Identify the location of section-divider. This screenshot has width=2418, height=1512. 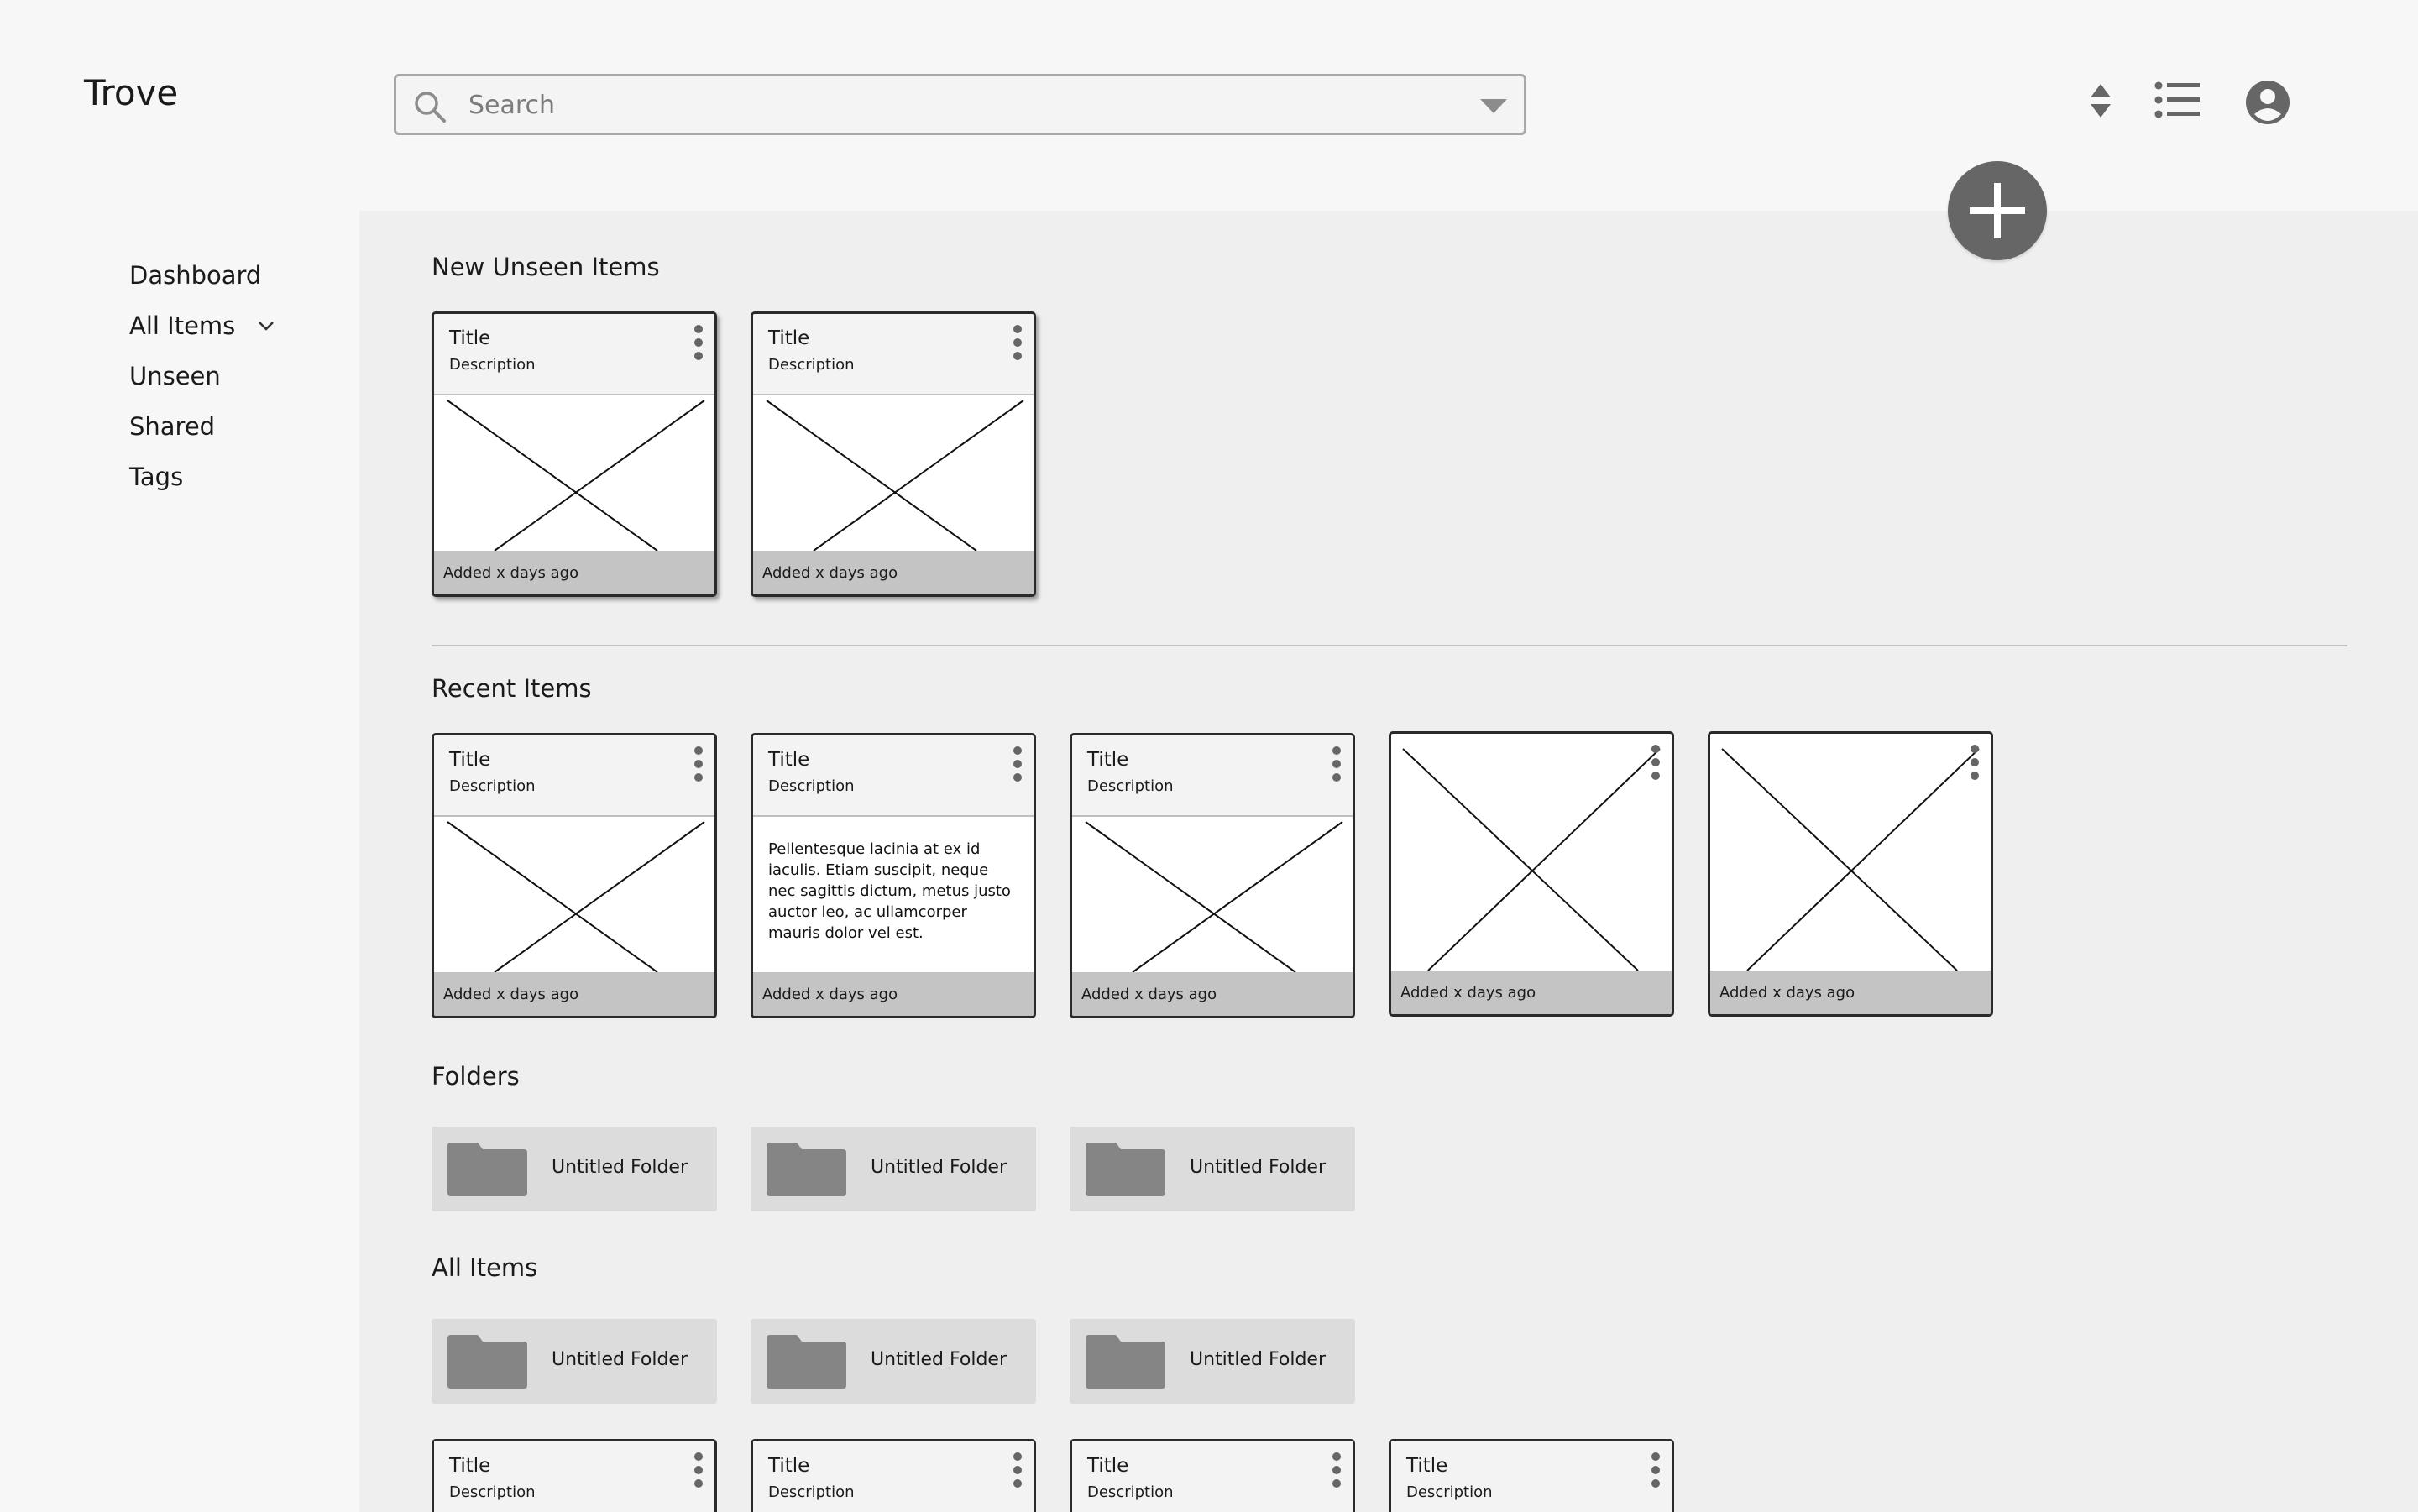
(1389, 645).